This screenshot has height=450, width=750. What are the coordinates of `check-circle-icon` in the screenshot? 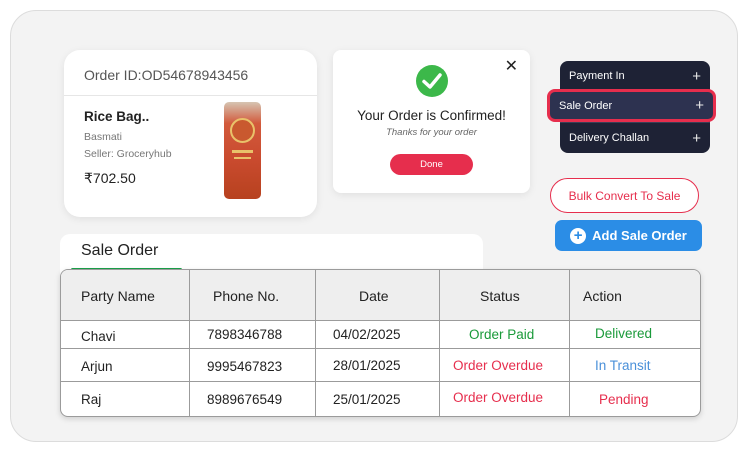 It's located at (432, 81).